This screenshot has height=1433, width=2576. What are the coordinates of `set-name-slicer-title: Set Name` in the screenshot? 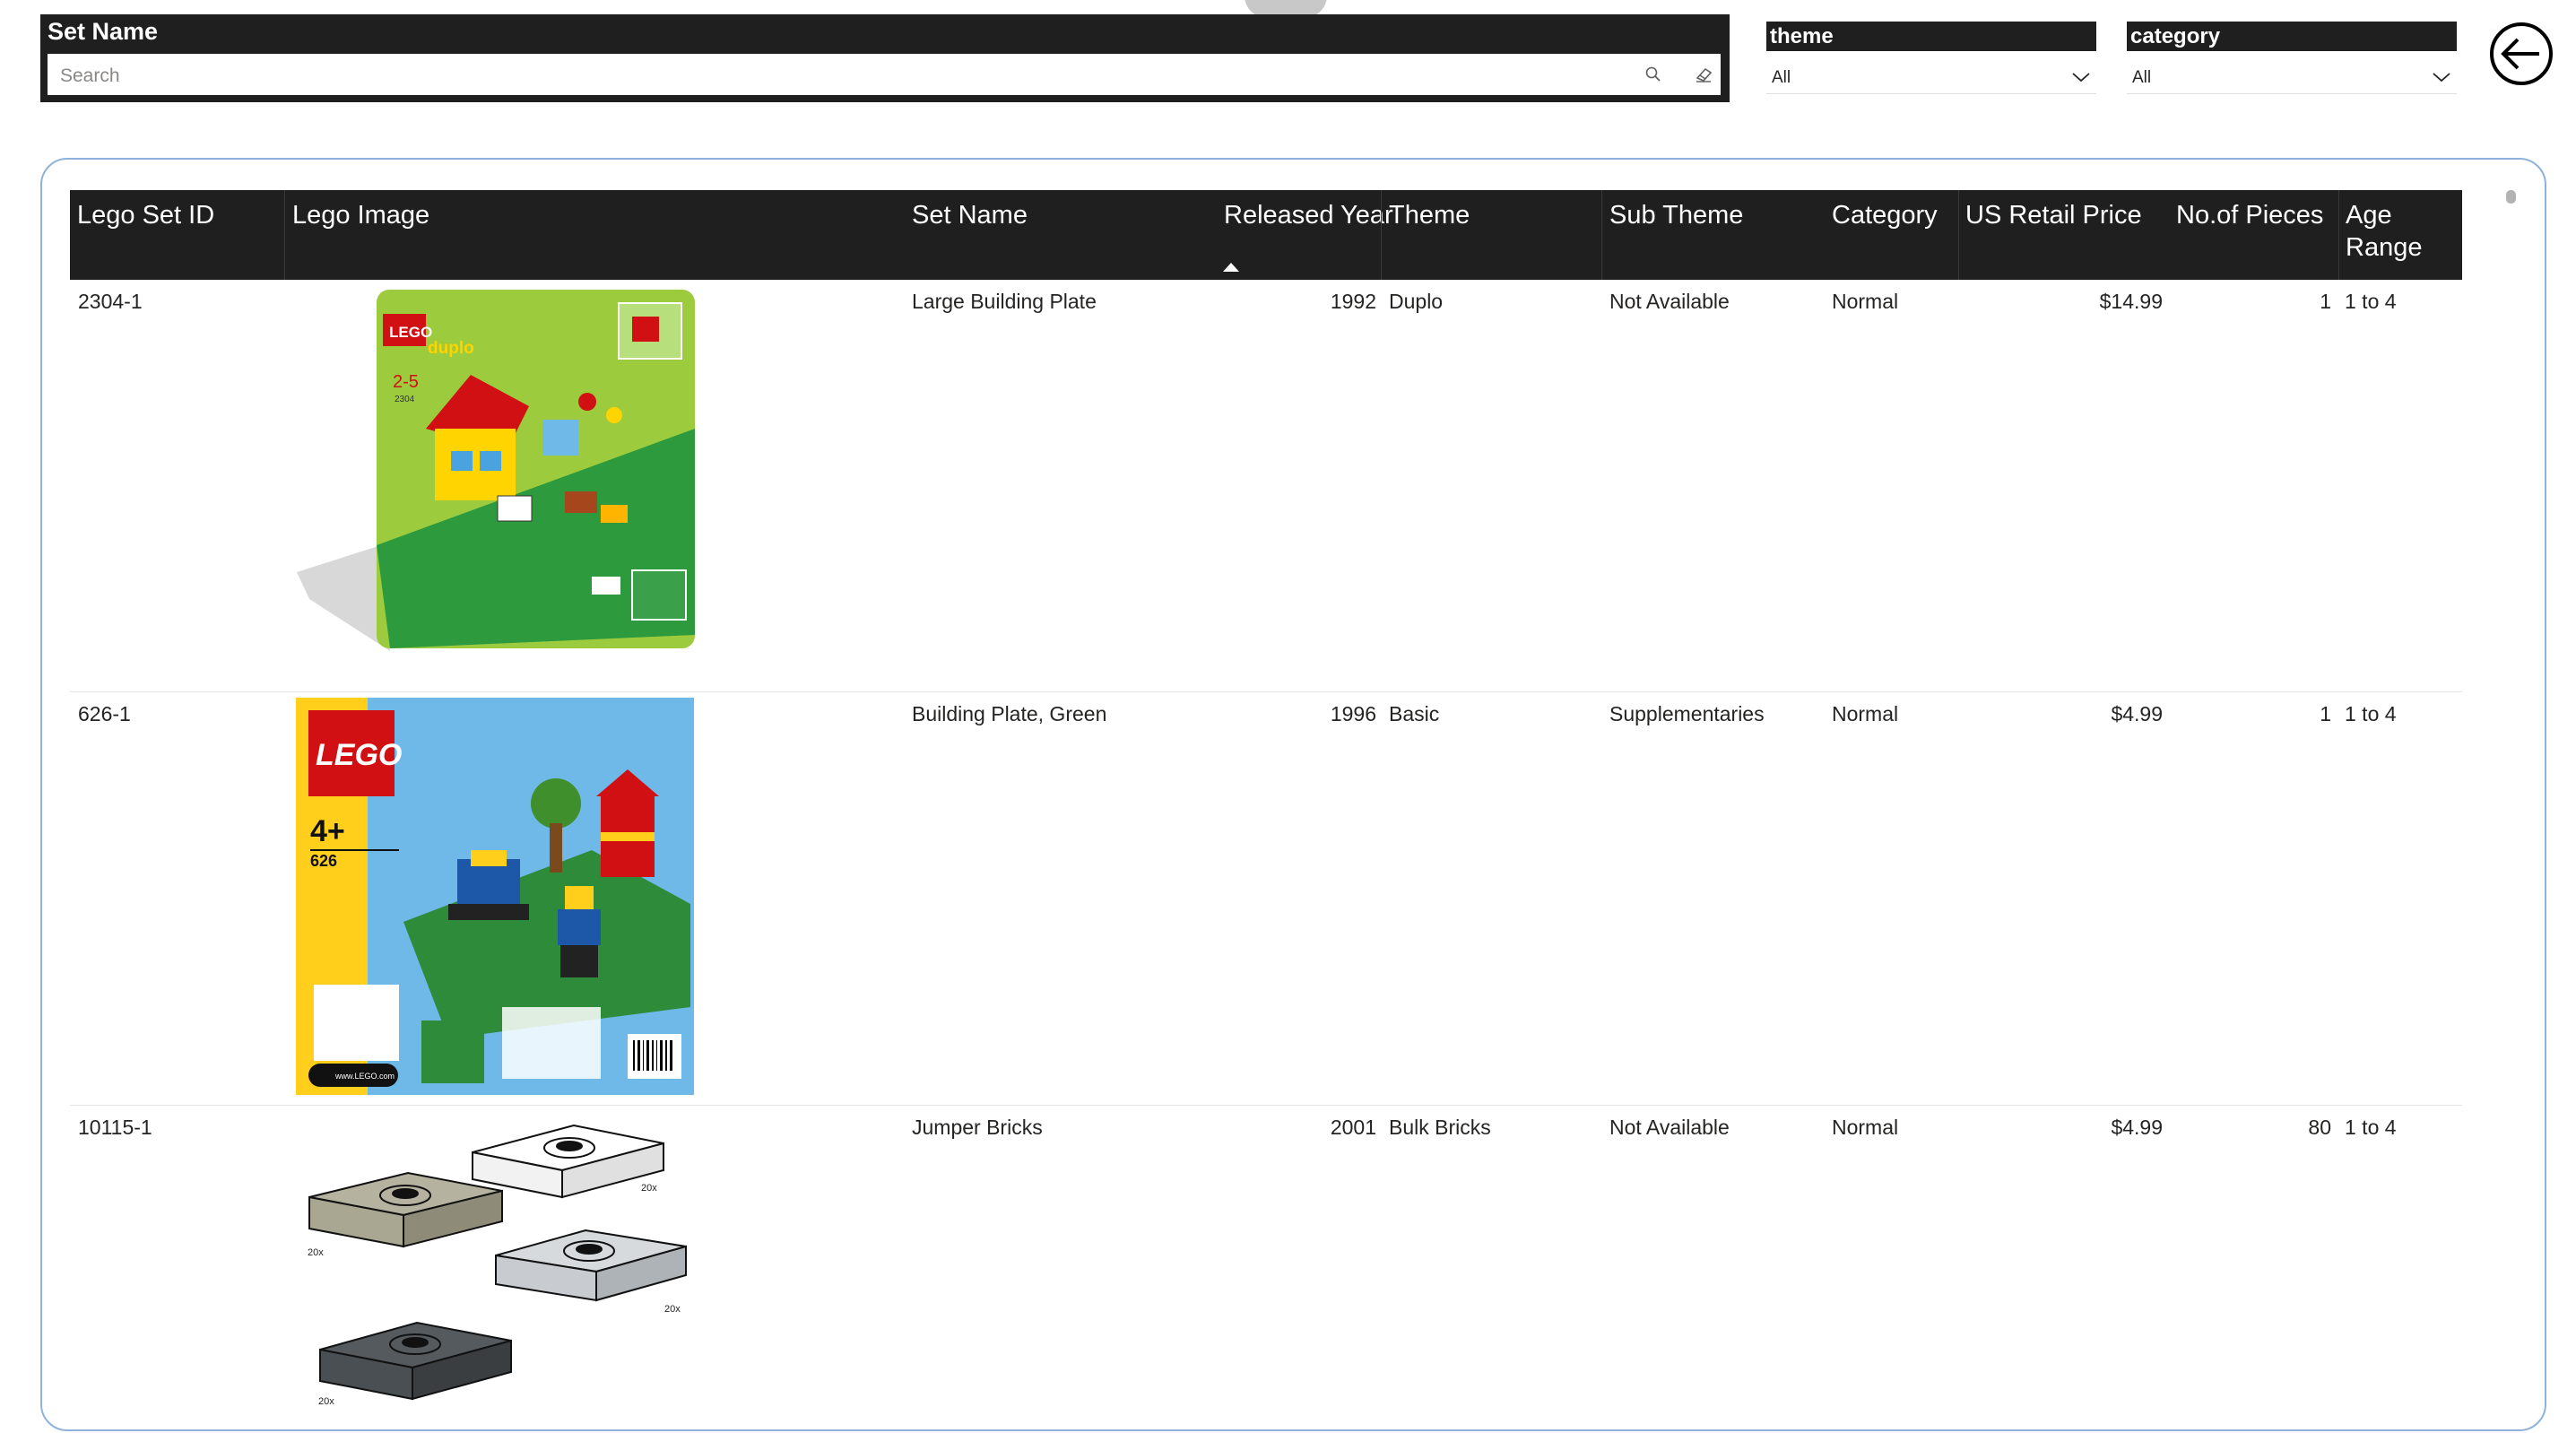 It's located at (103, 32).